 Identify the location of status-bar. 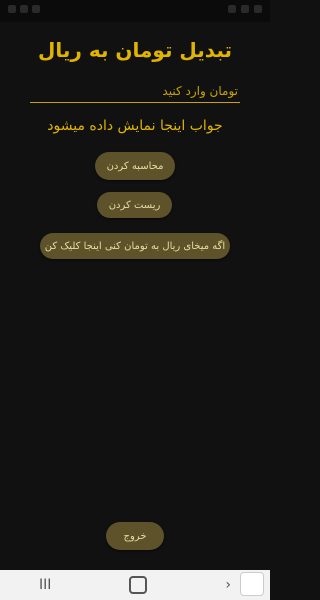
(135, 11).